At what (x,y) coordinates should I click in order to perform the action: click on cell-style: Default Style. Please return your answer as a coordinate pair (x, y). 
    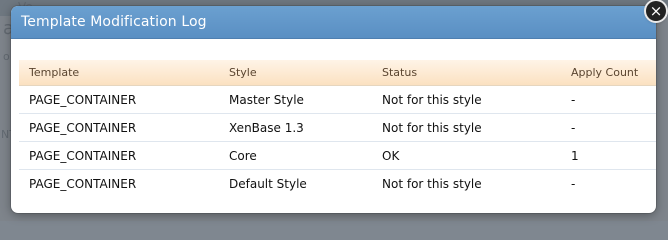
    Looking at the image, I should click on (268, 183).